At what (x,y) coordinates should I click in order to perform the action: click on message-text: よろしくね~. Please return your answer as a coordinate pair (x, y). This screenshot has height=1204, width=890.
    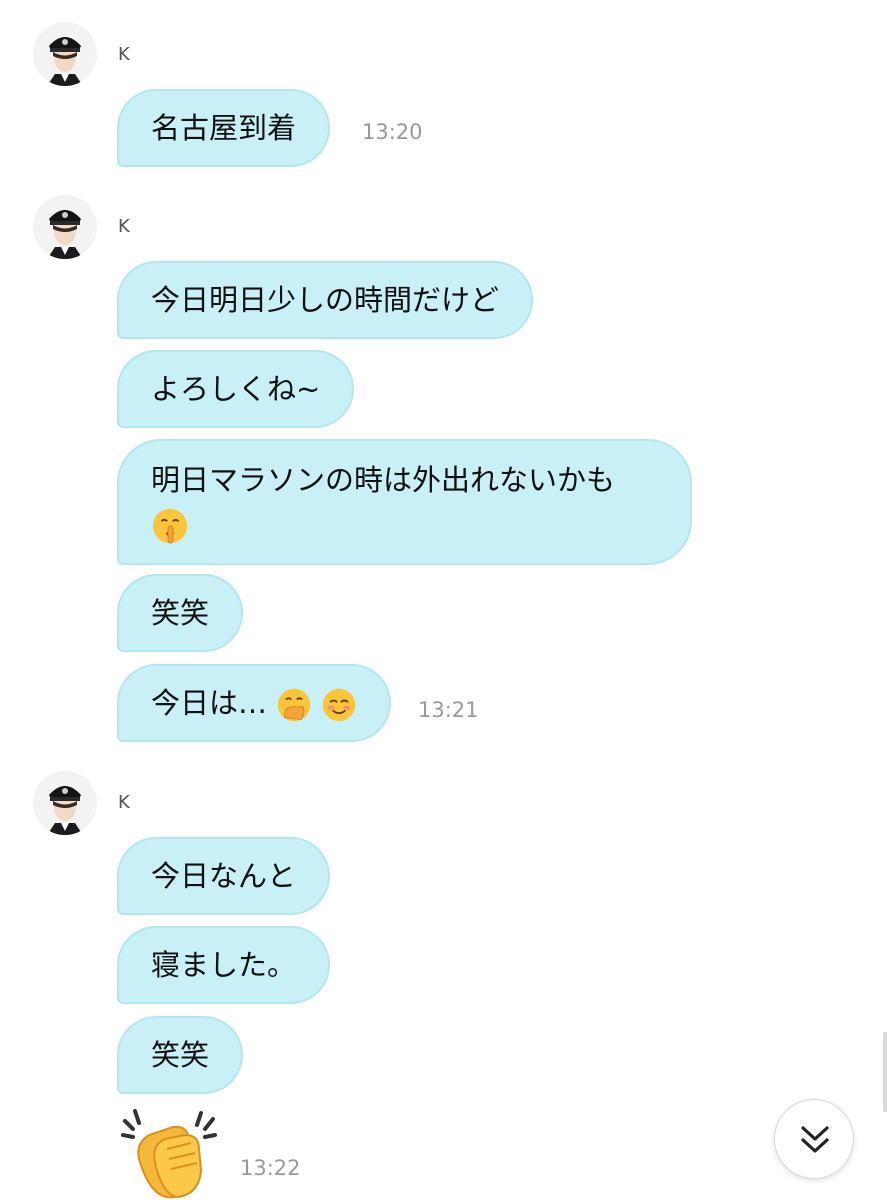
    Looking at the image, I should click on (236, 389).